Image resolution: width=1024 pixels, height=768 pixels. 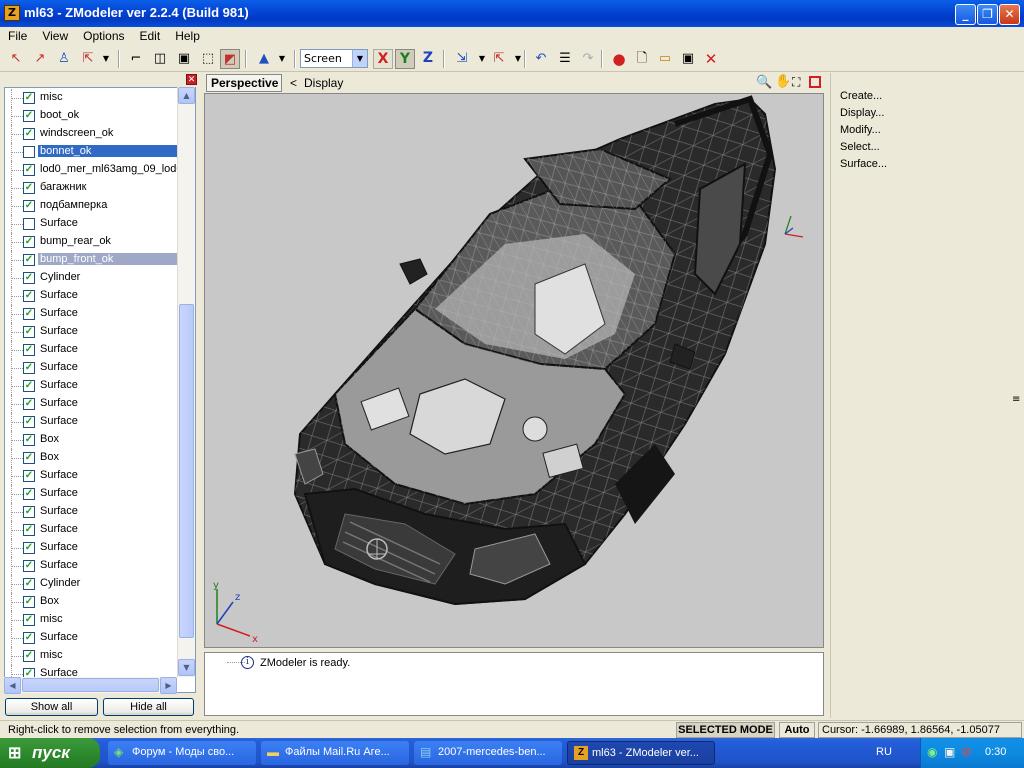 I want to click on app-icon: Z, so click(x=12, y=13).